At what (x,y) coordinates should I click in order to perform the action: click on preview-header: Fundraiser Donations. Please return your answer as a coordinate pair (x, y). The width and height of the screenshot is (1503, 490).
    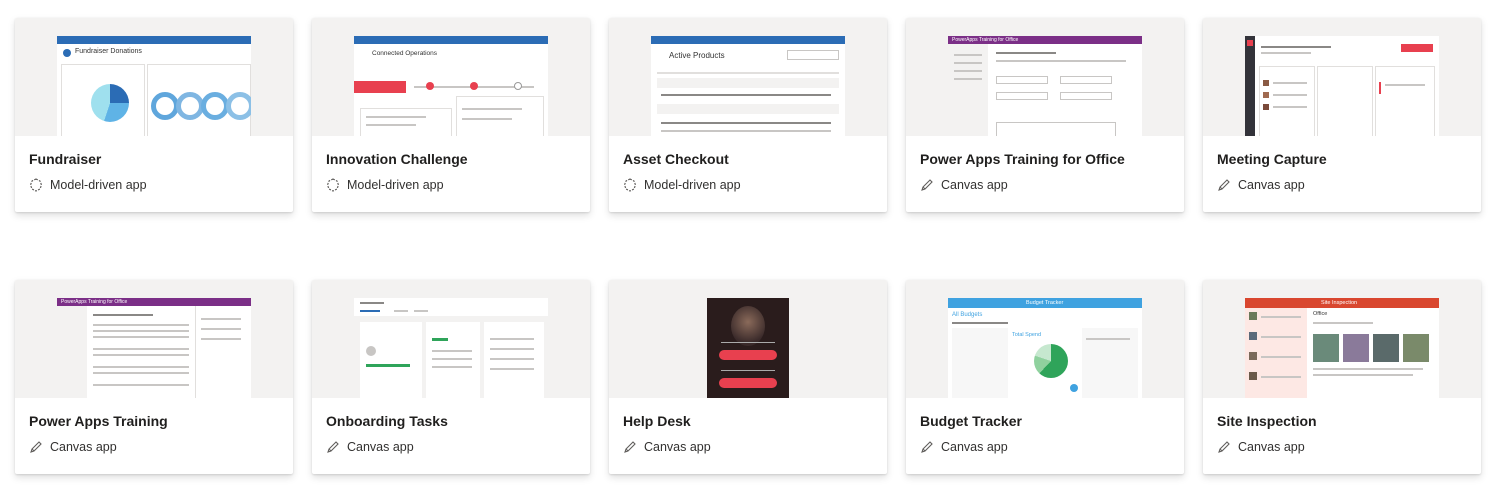
    Looking at the image, I should click on (108, 51).